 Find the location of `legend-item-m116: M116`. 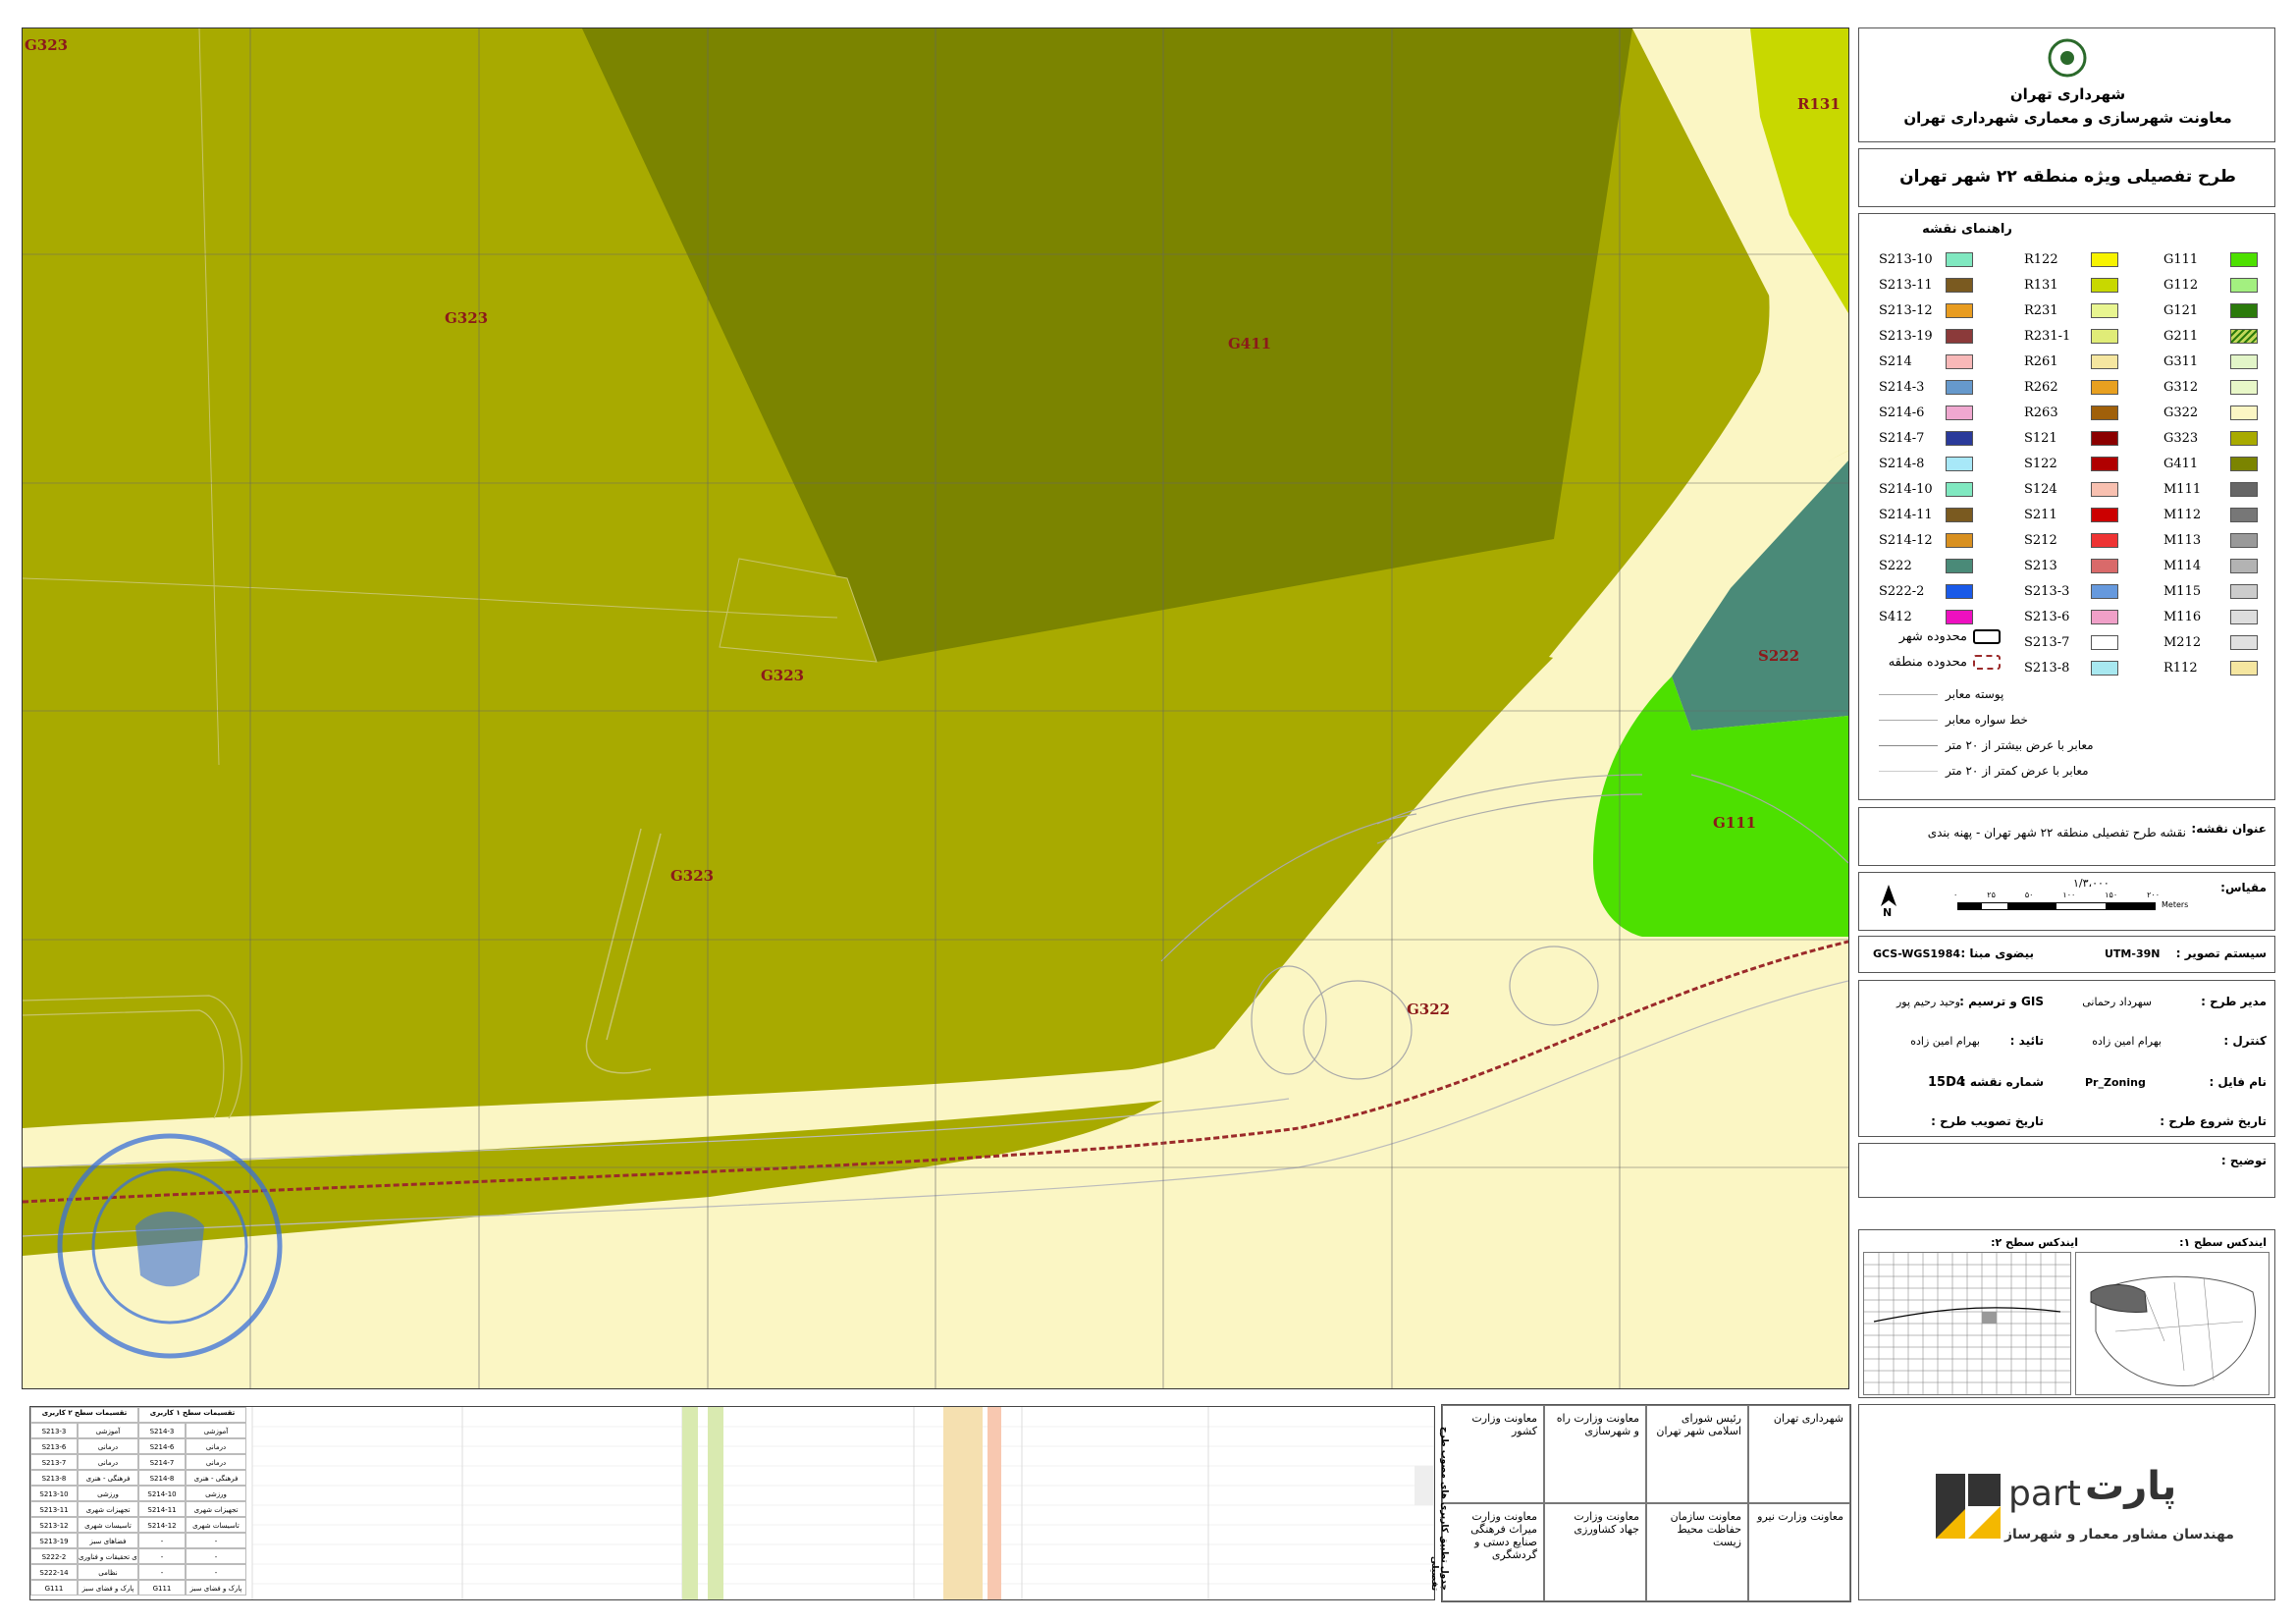

legend-item-m116: M116 is located at coordinates (2211, 616).